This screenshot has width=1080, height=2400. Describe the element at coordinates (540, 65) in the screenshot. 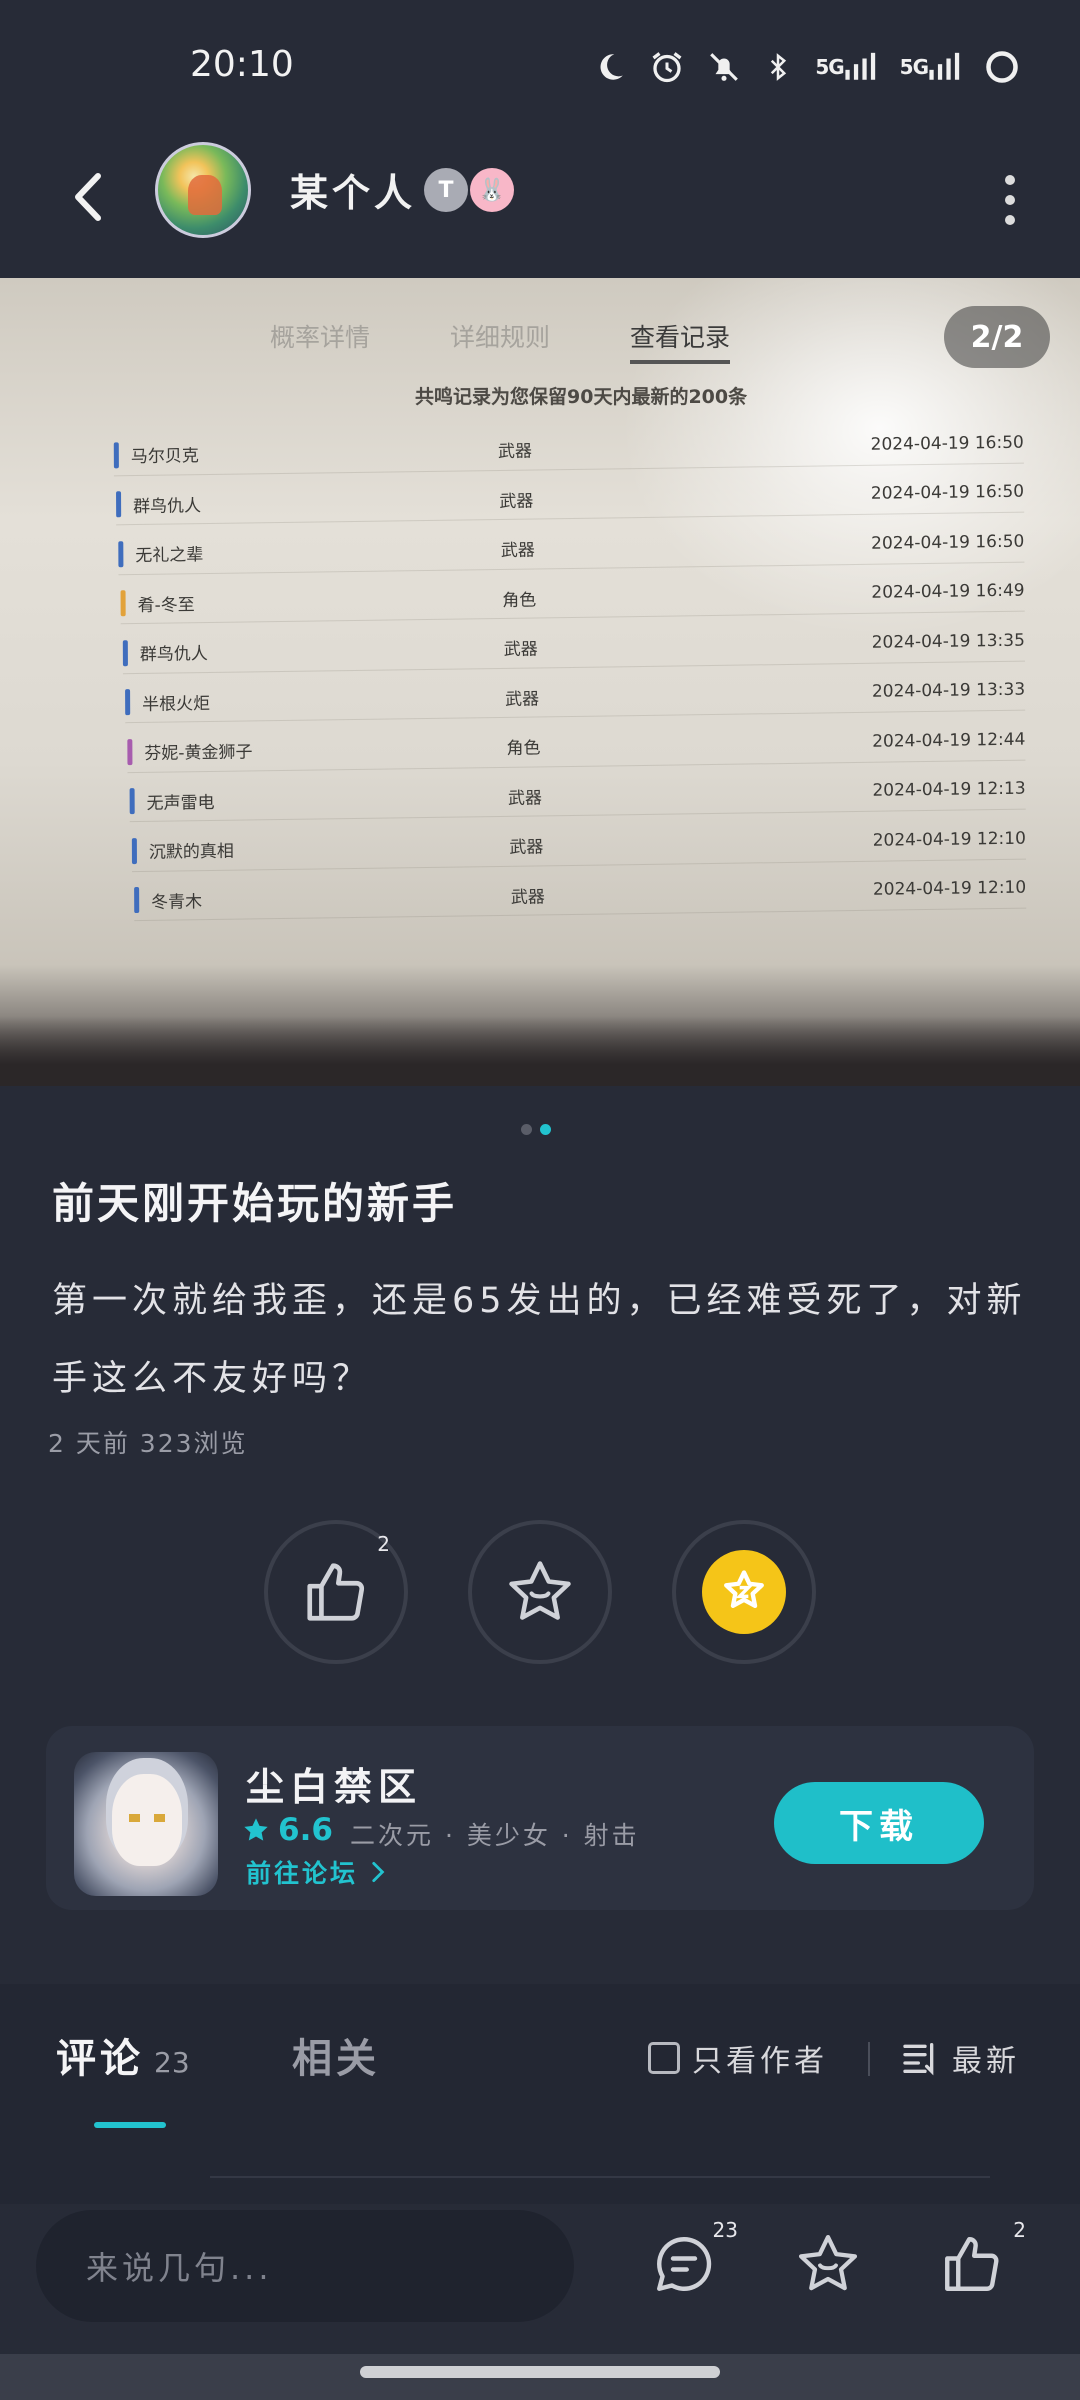

I see `status-bar: 20:10 5G 5G` at that location.